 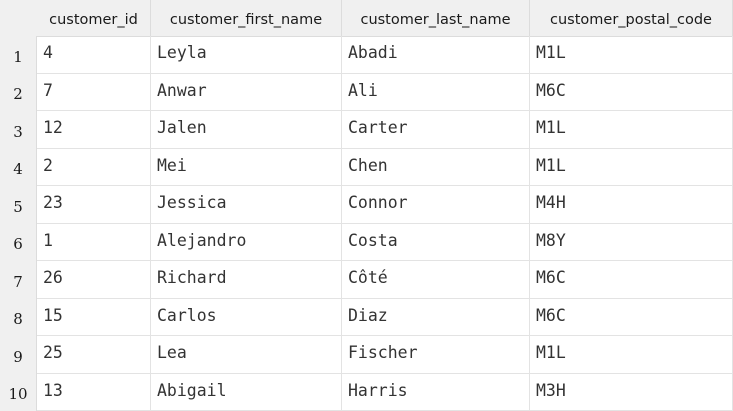 I want to click on row-number: 8, so click(x=18, y=317).